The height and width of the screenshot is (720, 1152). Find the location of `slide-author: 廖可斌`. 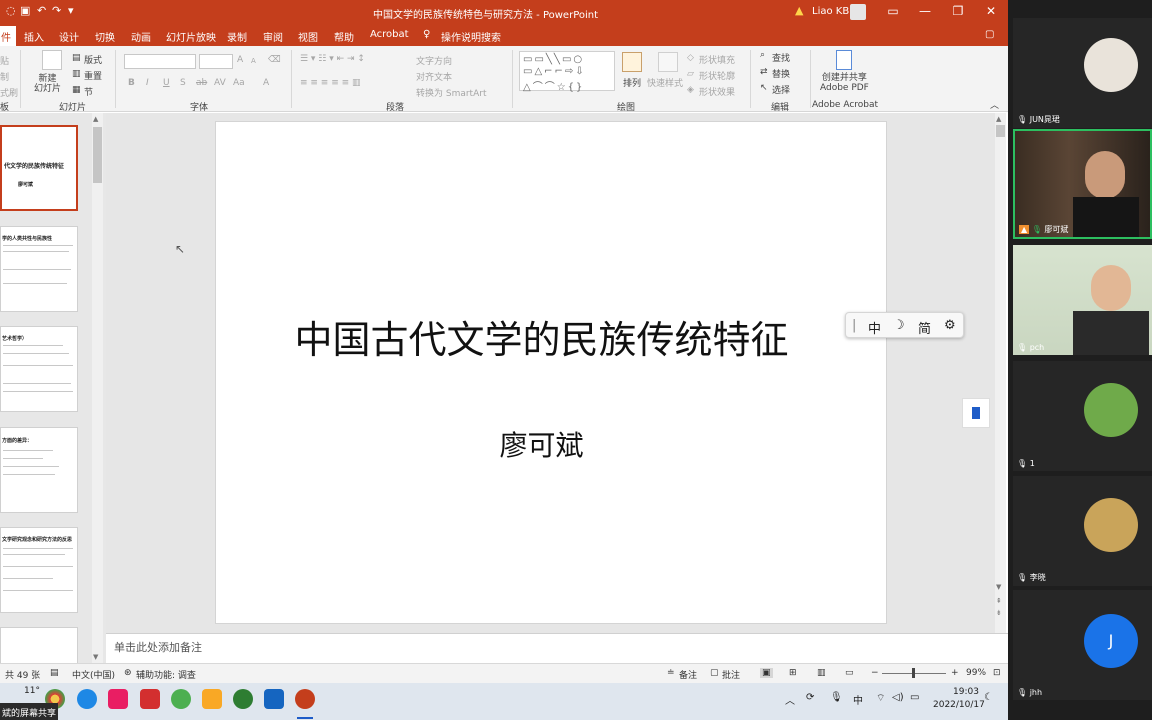

slide-author: 廖可斌 is located at coordinates (541, 444).